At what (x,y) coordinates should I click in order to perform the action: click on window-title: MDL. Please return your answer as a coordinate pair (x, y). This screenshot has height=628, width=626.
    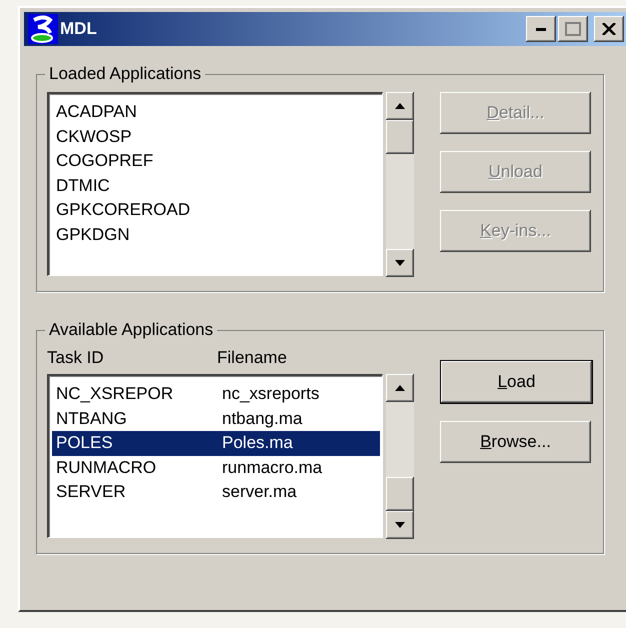
    Looking at the image, I should click on (79, 29).